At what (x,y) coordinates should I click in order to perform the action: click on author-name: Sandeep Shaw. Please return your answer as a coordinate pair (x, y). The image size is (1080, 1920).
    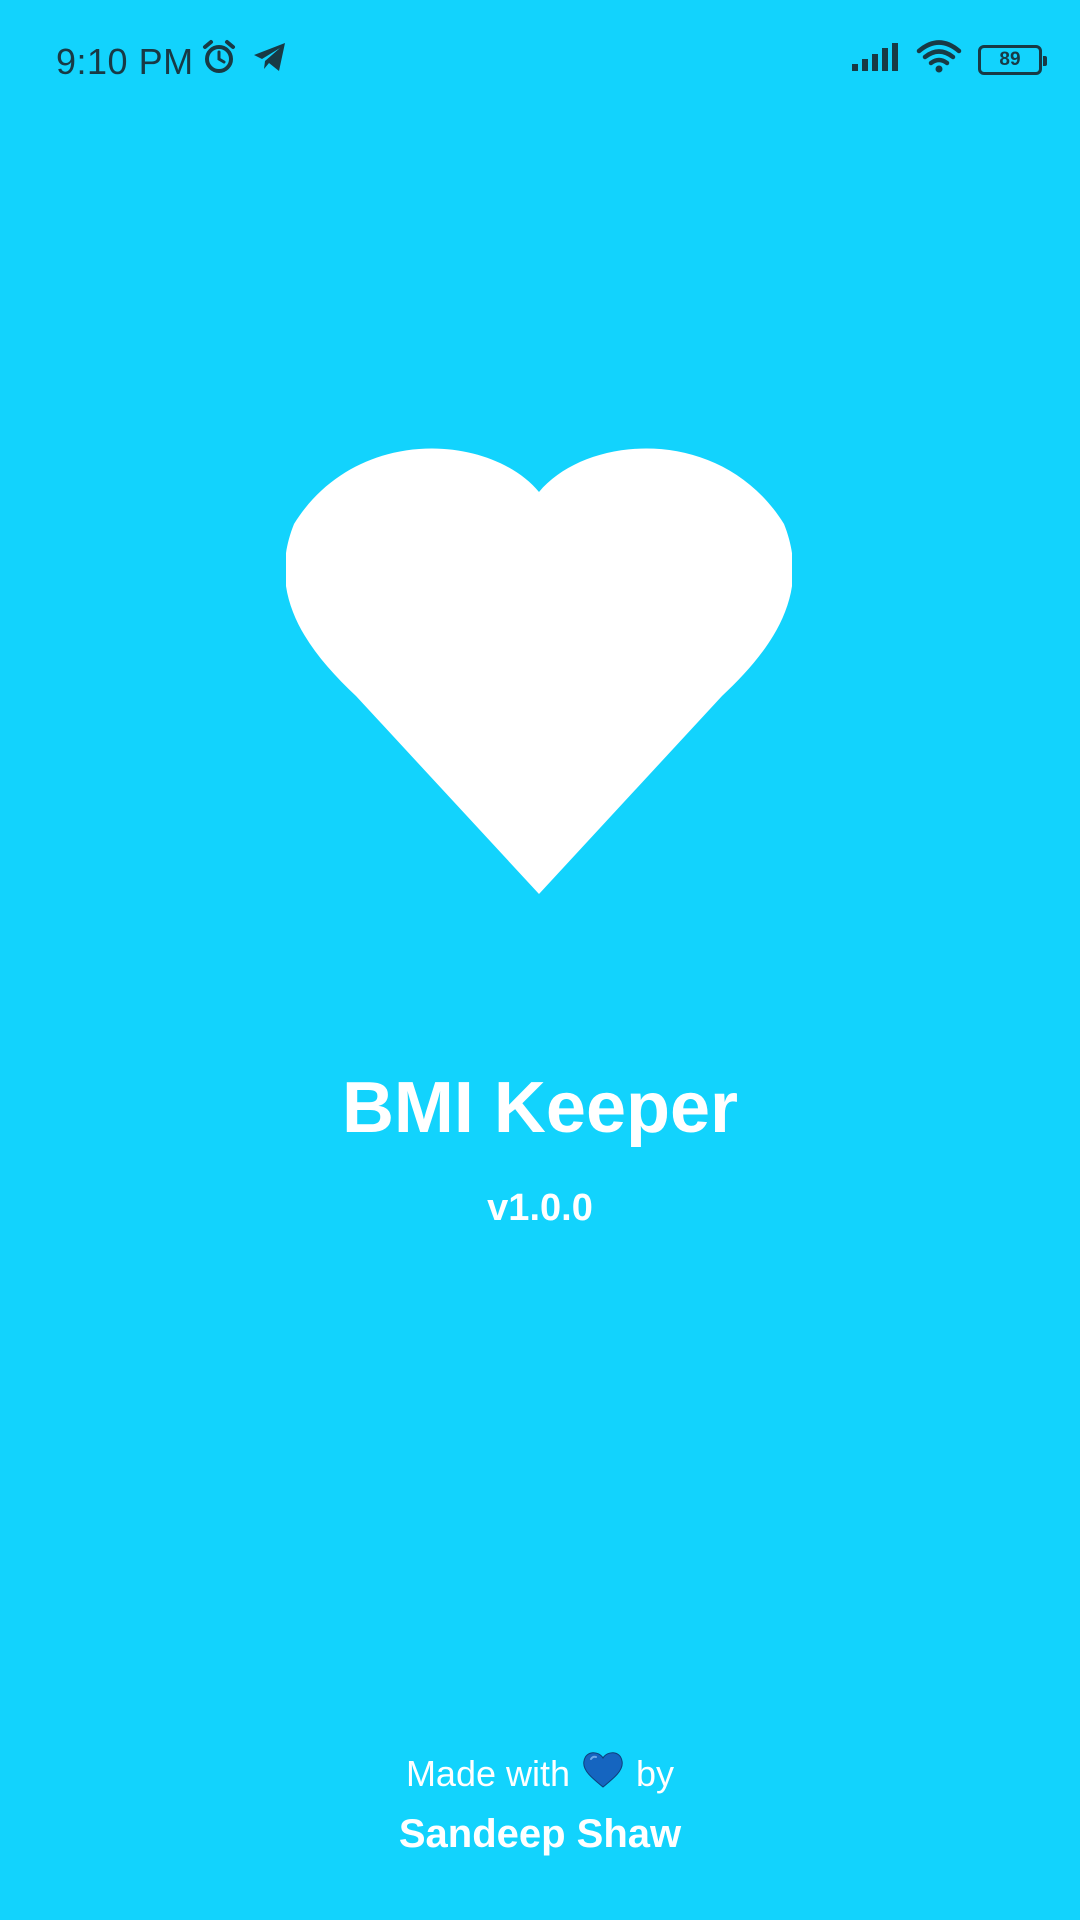
    Looking at the image, I should click on (540, 1834).